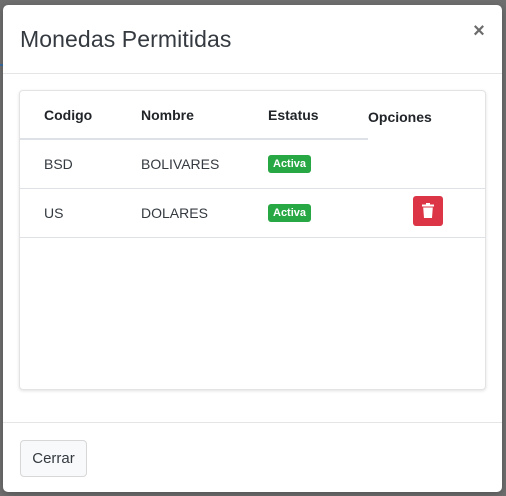  I want to click on table-header-row: Codigo Nombre Estatus Opciones, so click(253, 115).